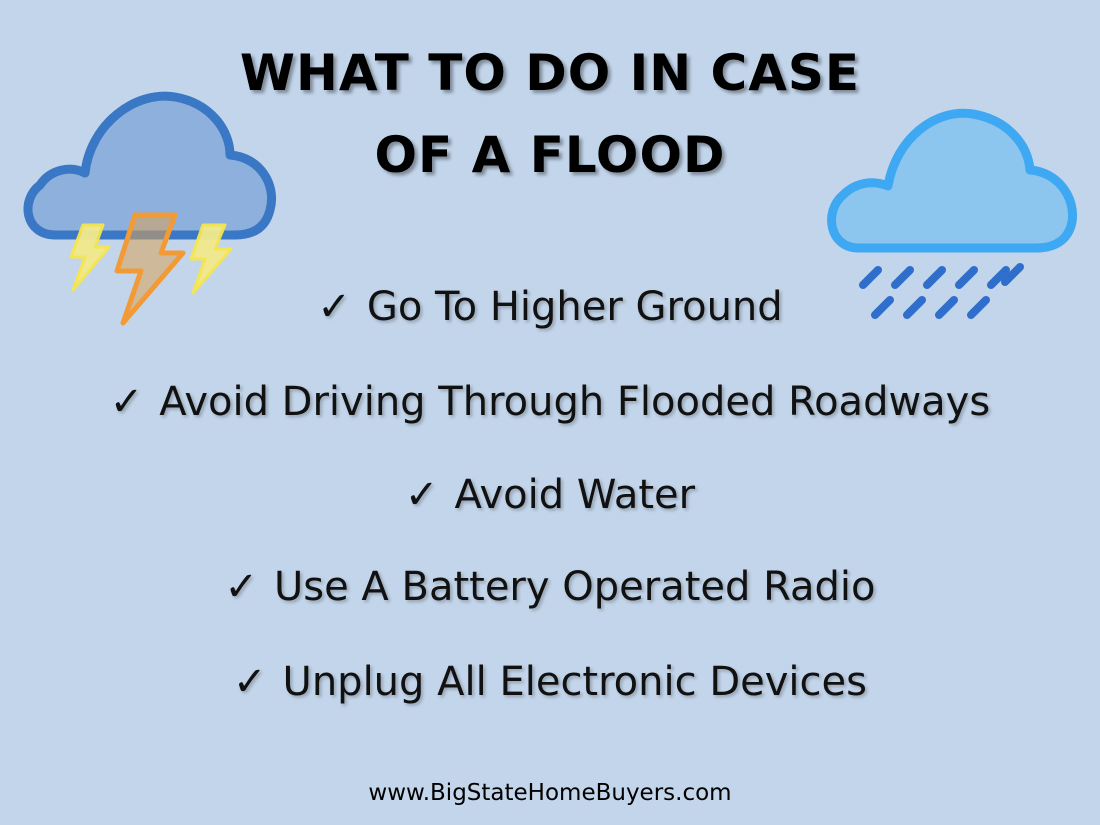 The height and width of the screenshot is (825, 1100). I want to click on list-item-text: Unplug All Electronic Devices, so click(574, 682).